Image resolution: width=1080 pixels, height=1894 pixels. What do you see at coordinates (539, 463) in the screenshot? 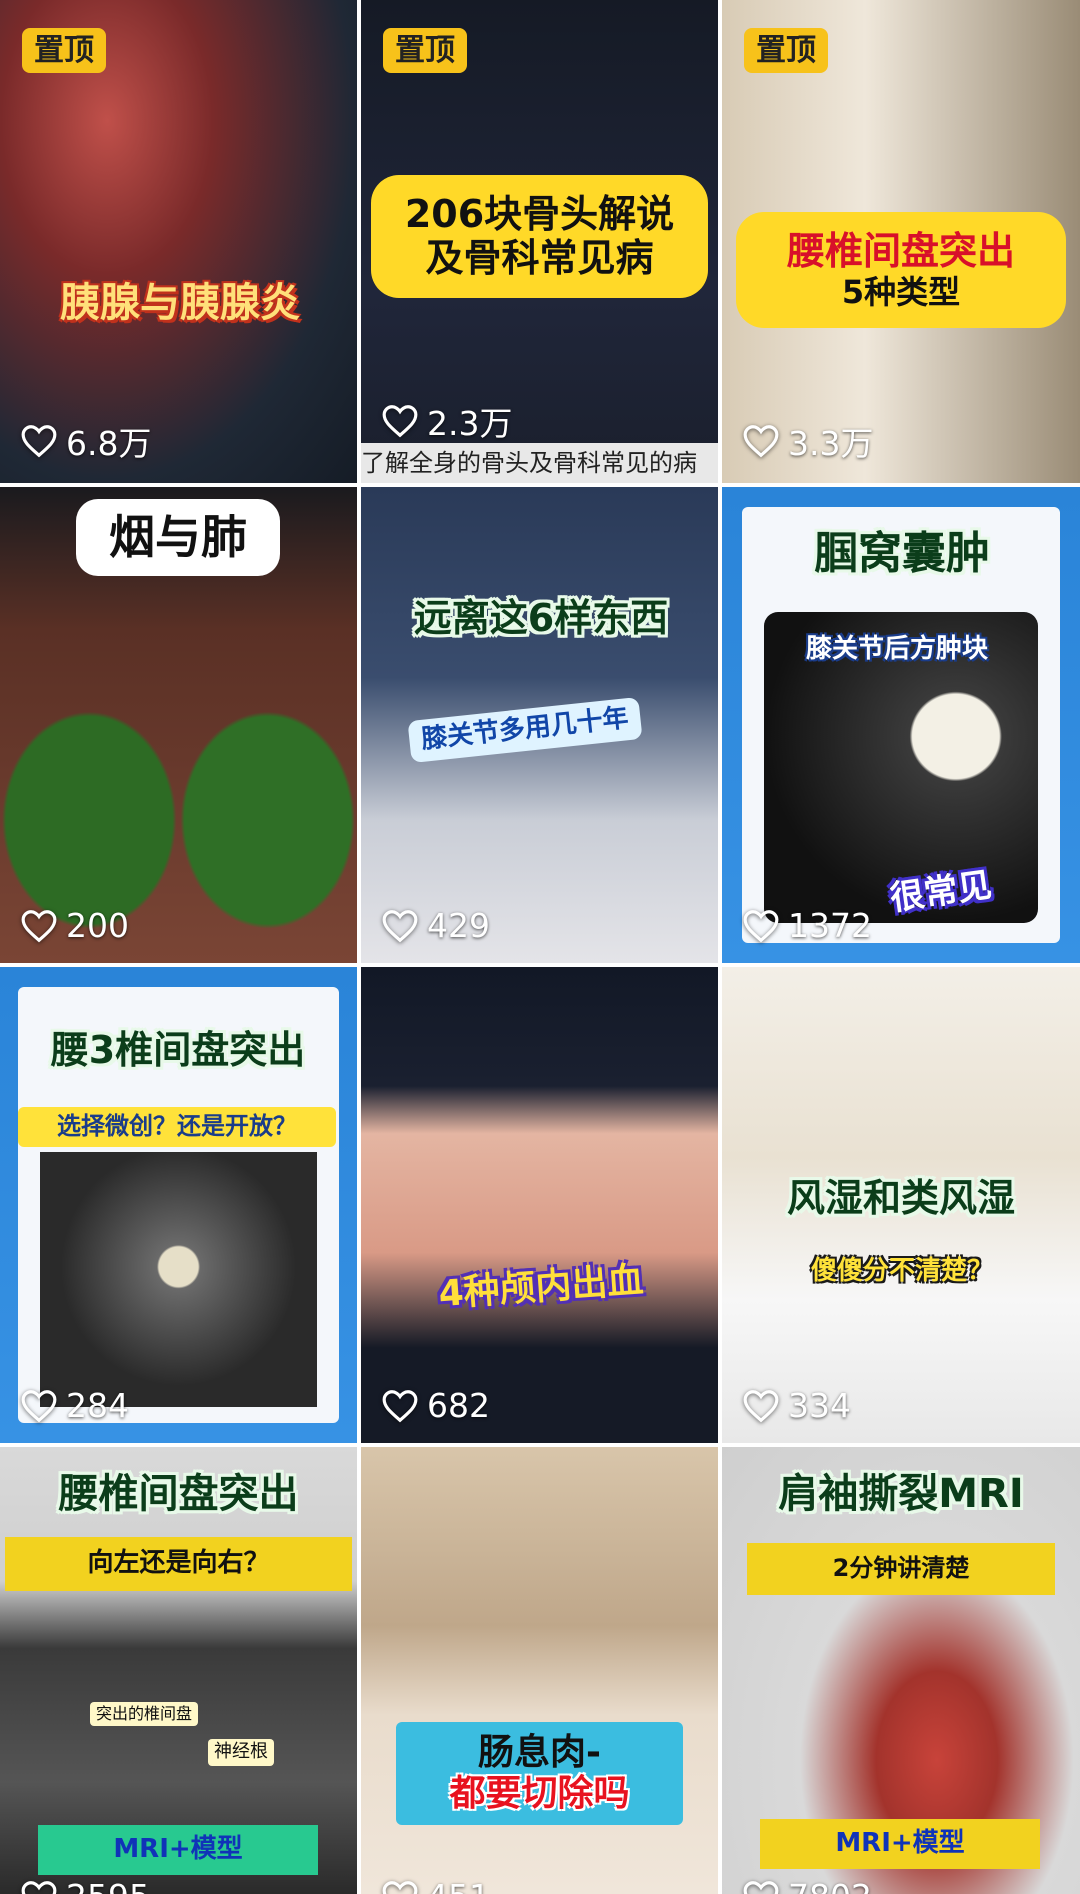
I see `subtitle-bar: 了解全身的骨头及骨科常见的病` at bounding box center [539, 463].